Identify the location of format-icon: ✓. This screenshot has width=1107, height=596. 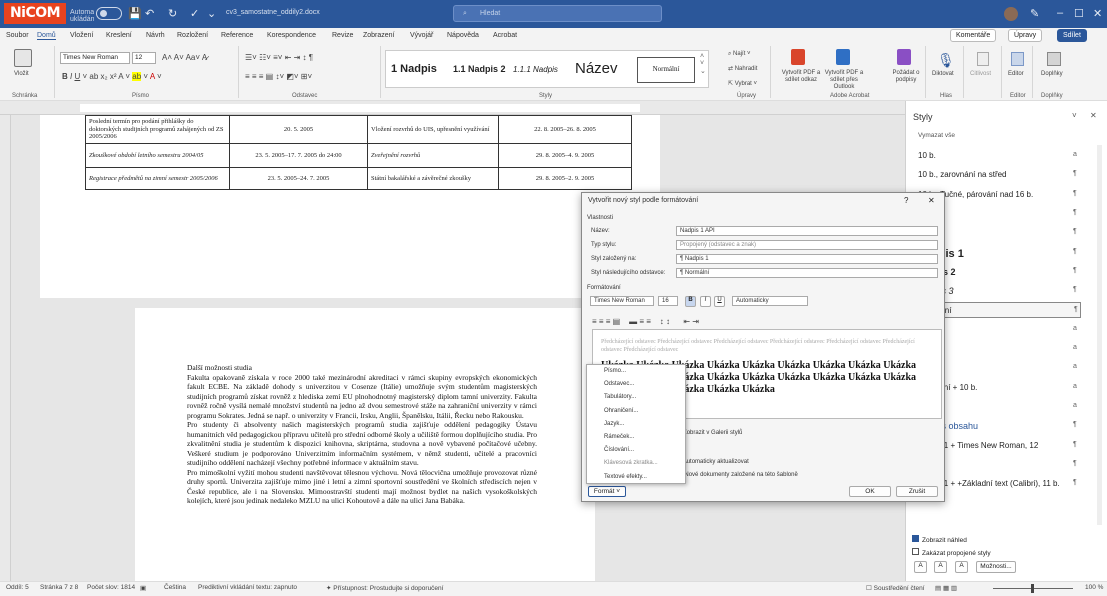
(194, 13).